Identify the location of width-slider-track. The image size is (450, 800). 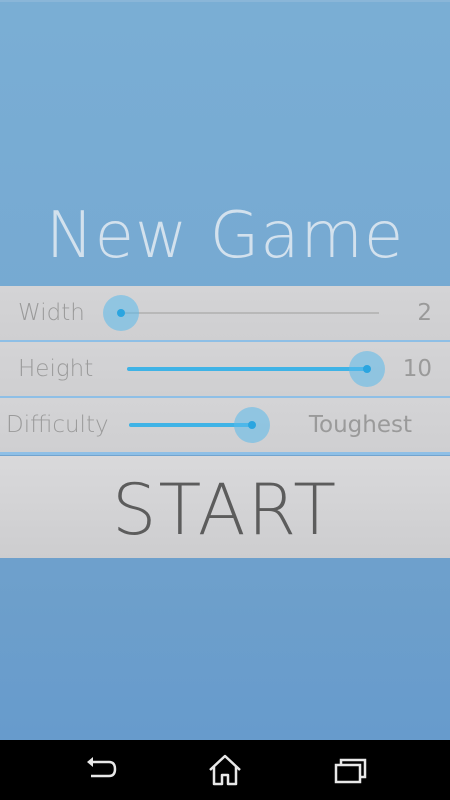
(241, 313).